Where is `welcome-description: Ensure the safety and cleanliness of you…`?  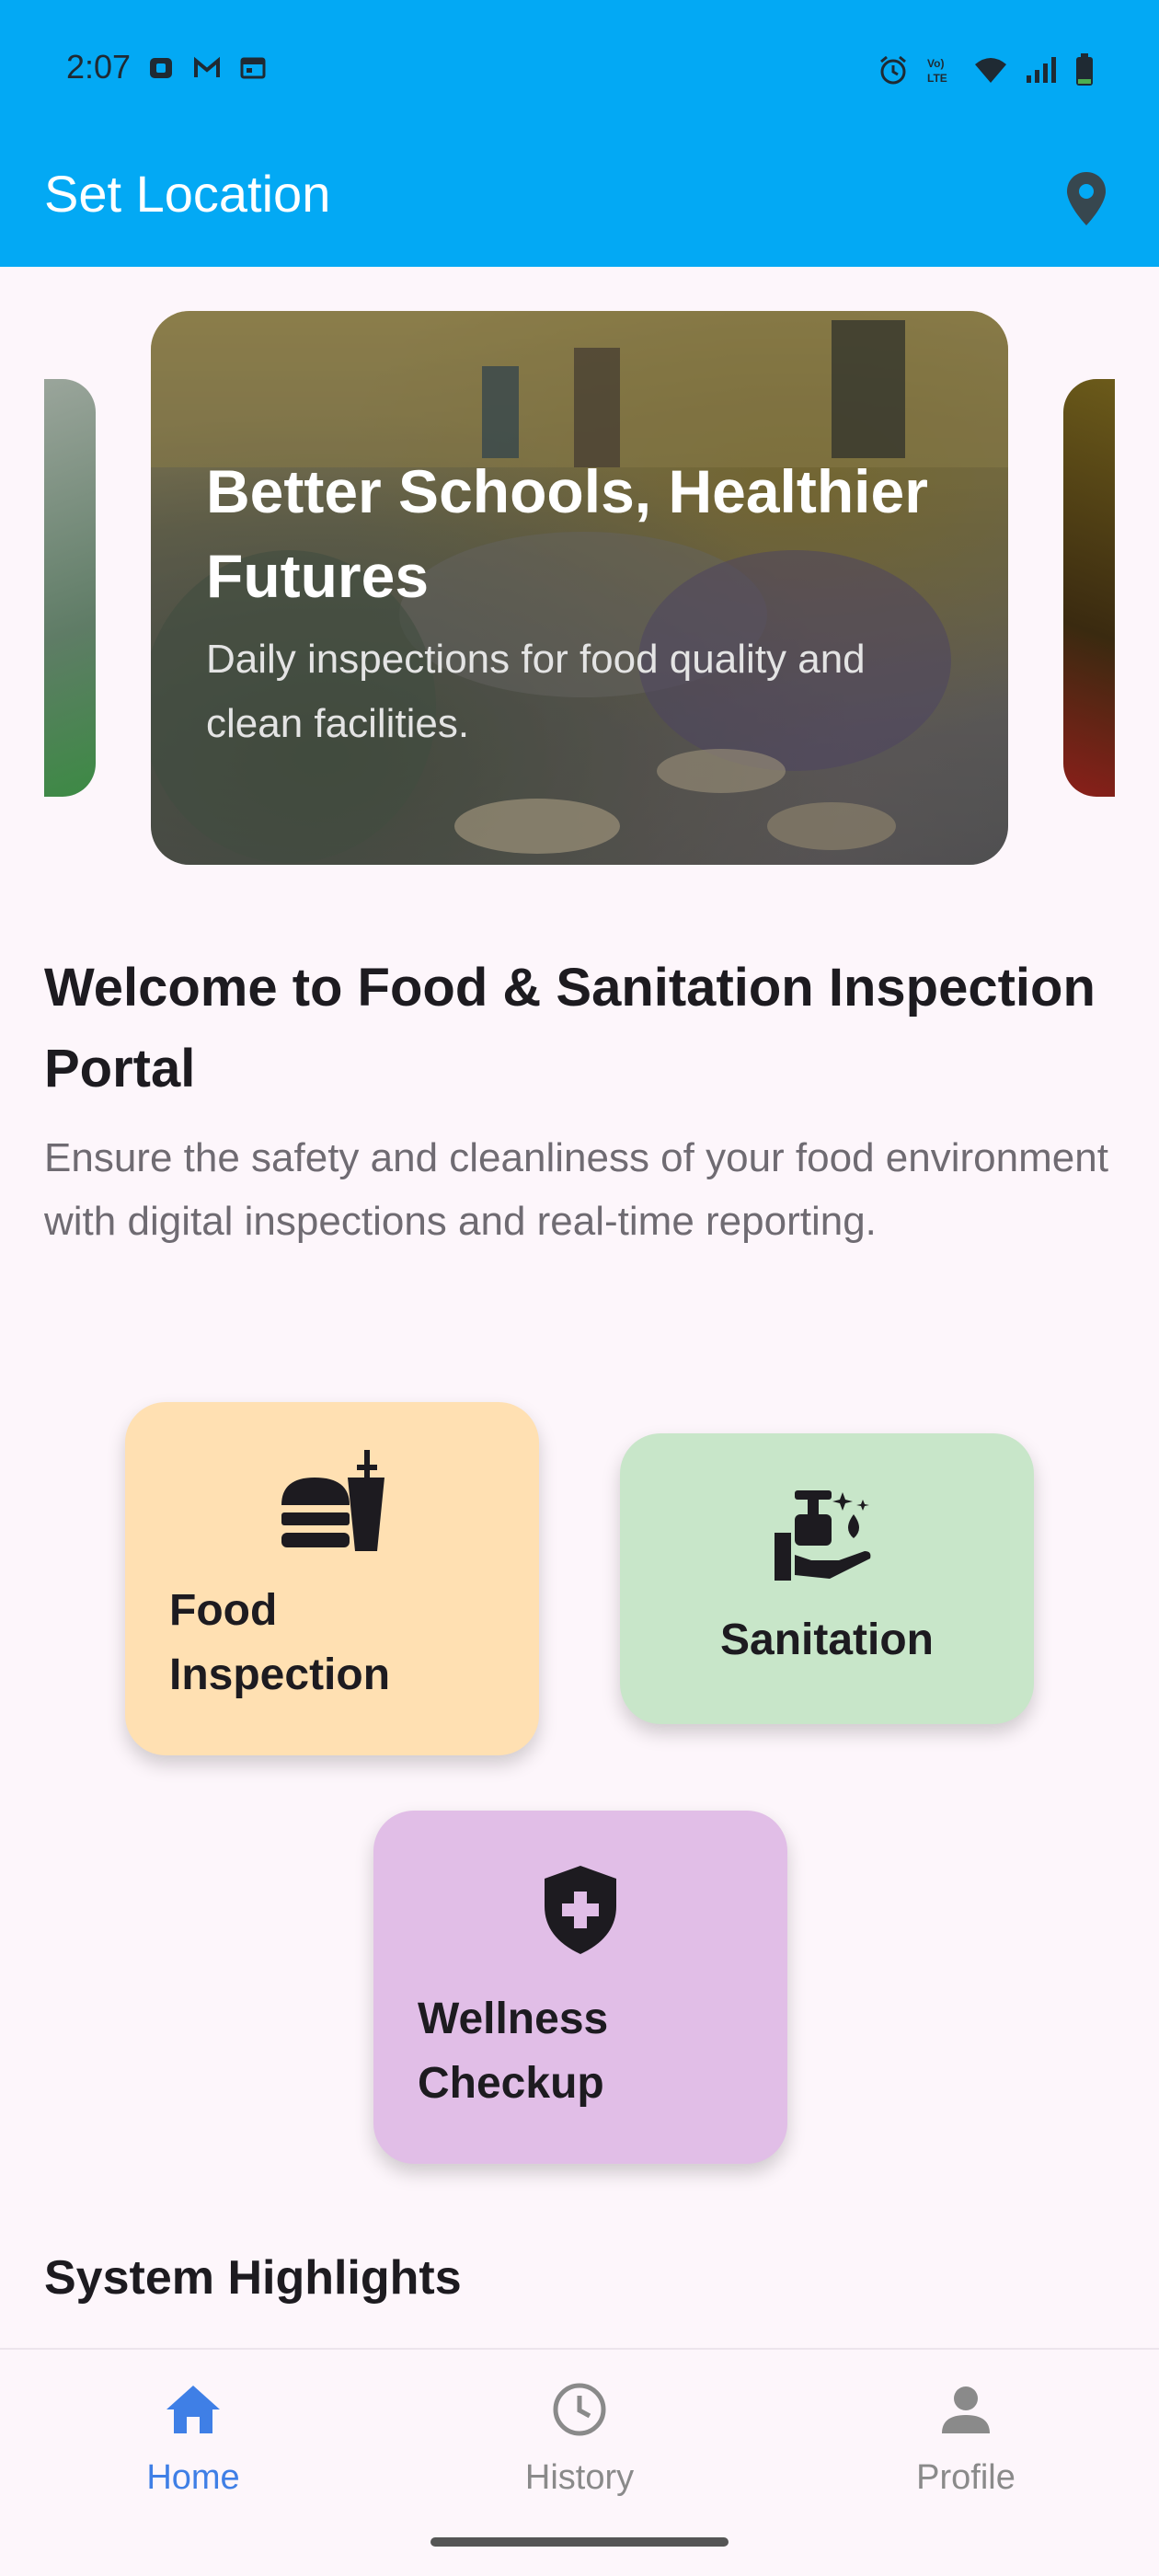
welcome-description: Ensure the safety and cleanliness of you… is located at coordinates (576, 1189).